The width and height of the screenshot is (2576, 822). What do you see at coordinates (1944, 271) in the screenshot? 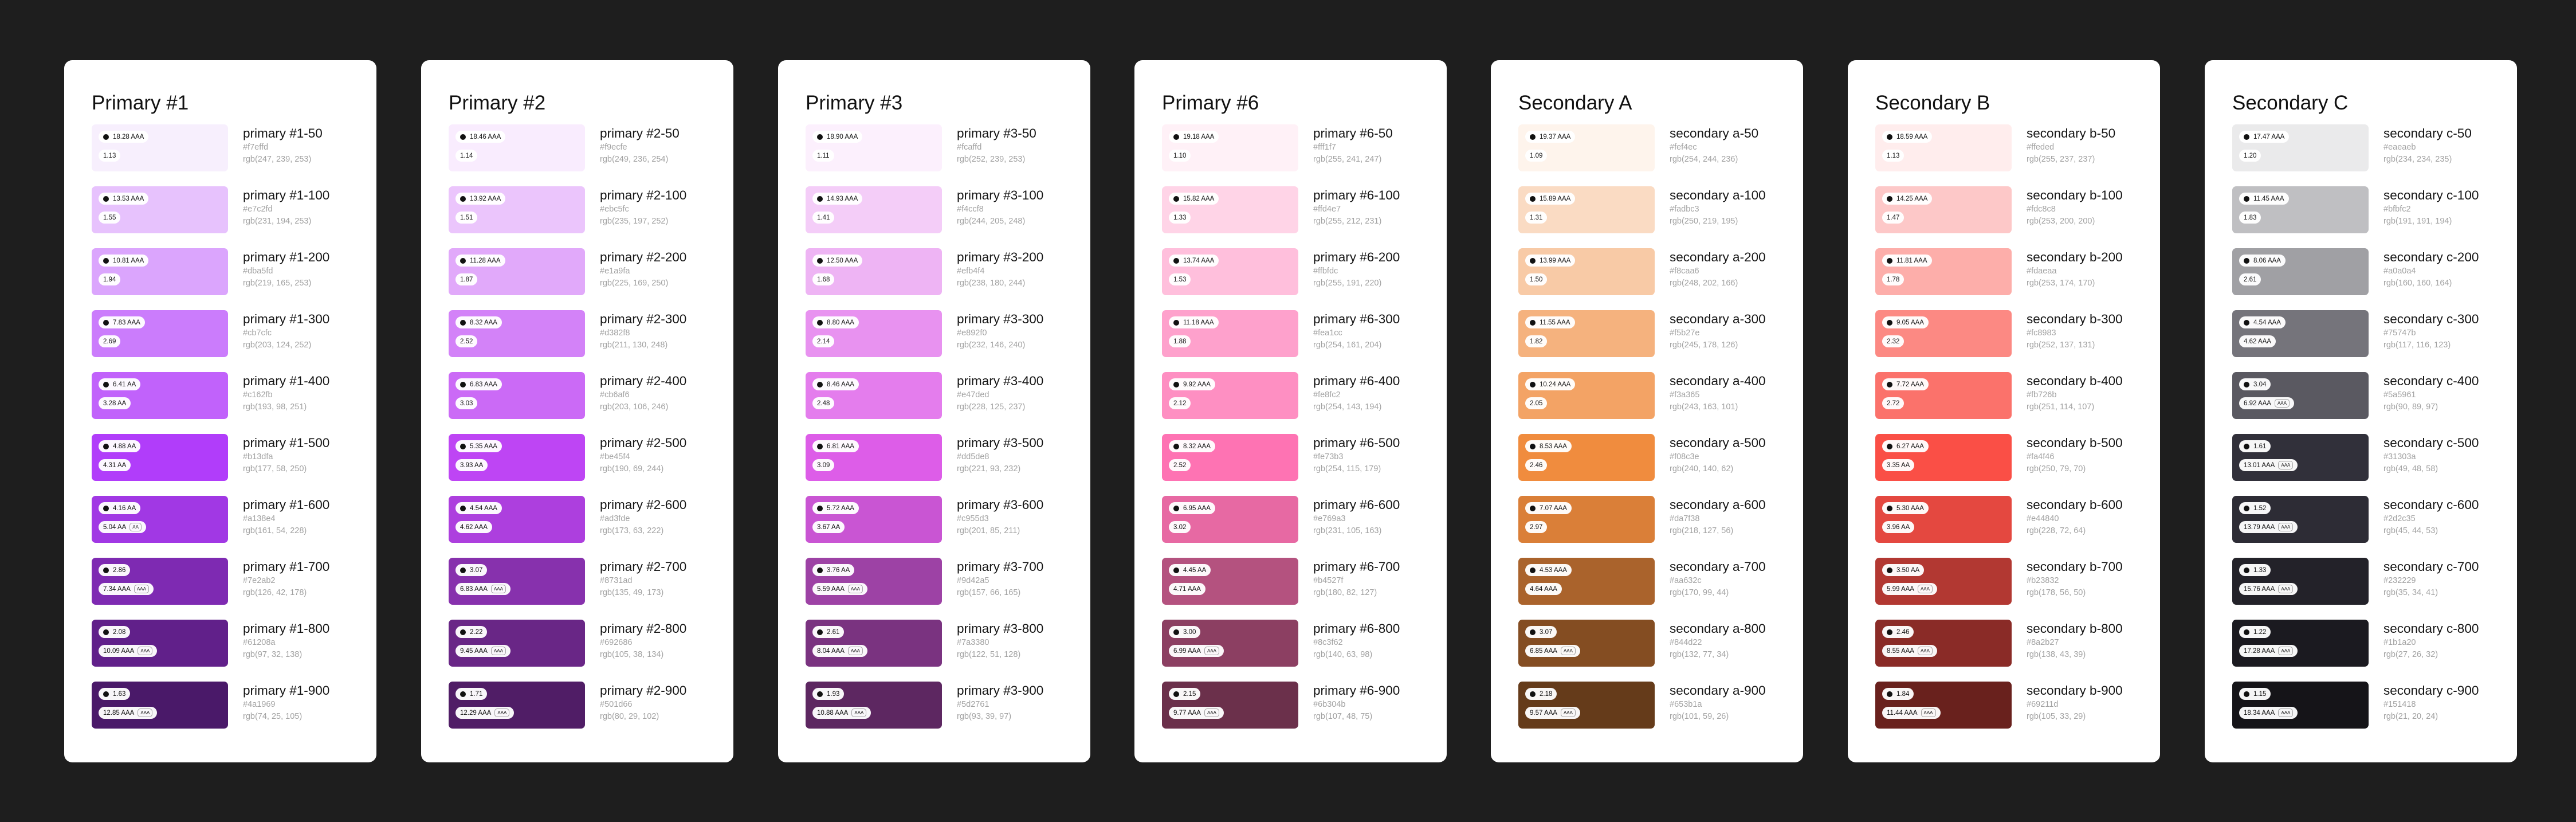
I see `color-swatch: 11.81 AAA 1.78` at bounding box center [1944, 271].